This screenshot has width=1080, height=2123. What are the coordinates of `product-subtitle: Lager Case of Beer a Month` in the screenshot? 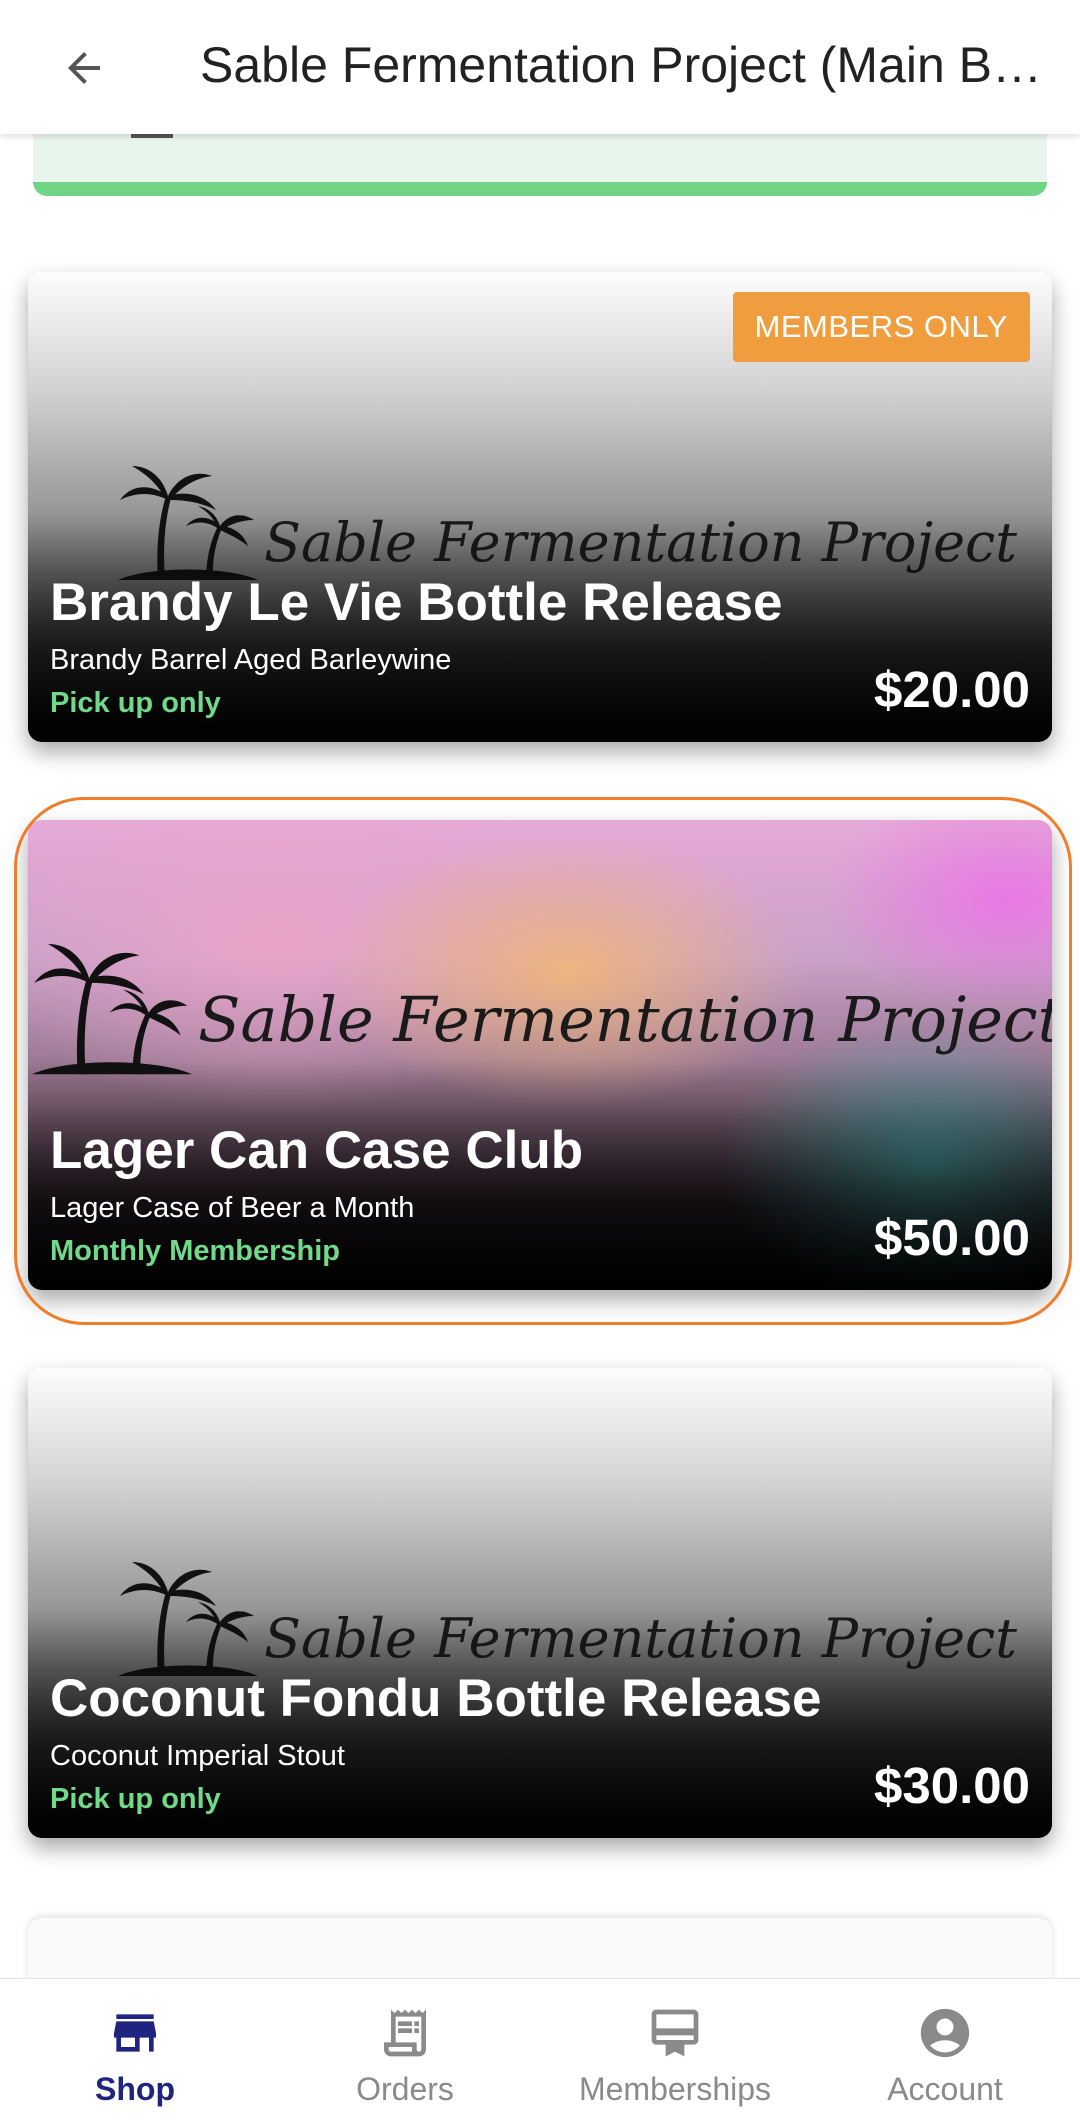 It's located at (232, 1208).